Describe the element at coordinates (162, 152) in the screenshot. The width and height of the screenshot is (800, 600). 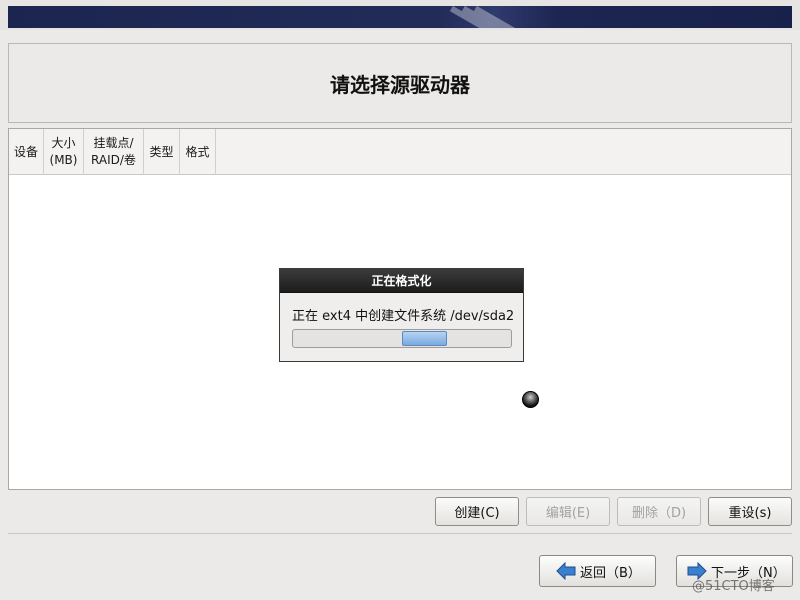
I see `column-header-type: 类型` at that location.